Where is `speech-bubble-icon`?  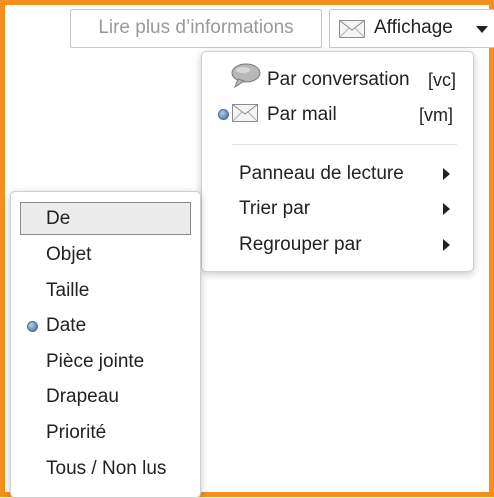
speech-bubble-icon is located at coordinates (246, 76).